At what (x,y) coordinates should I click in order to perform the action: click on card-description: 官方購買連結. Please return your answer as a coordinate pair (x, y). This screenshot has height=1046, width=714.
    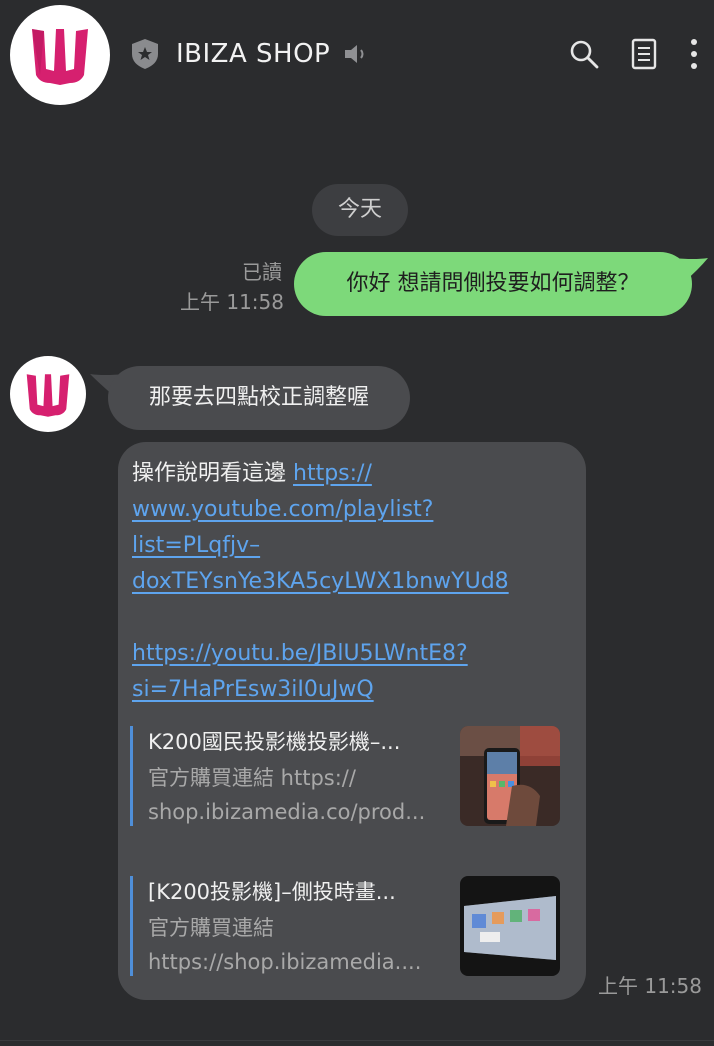
    Looking at the image, I should click on (211, 928).